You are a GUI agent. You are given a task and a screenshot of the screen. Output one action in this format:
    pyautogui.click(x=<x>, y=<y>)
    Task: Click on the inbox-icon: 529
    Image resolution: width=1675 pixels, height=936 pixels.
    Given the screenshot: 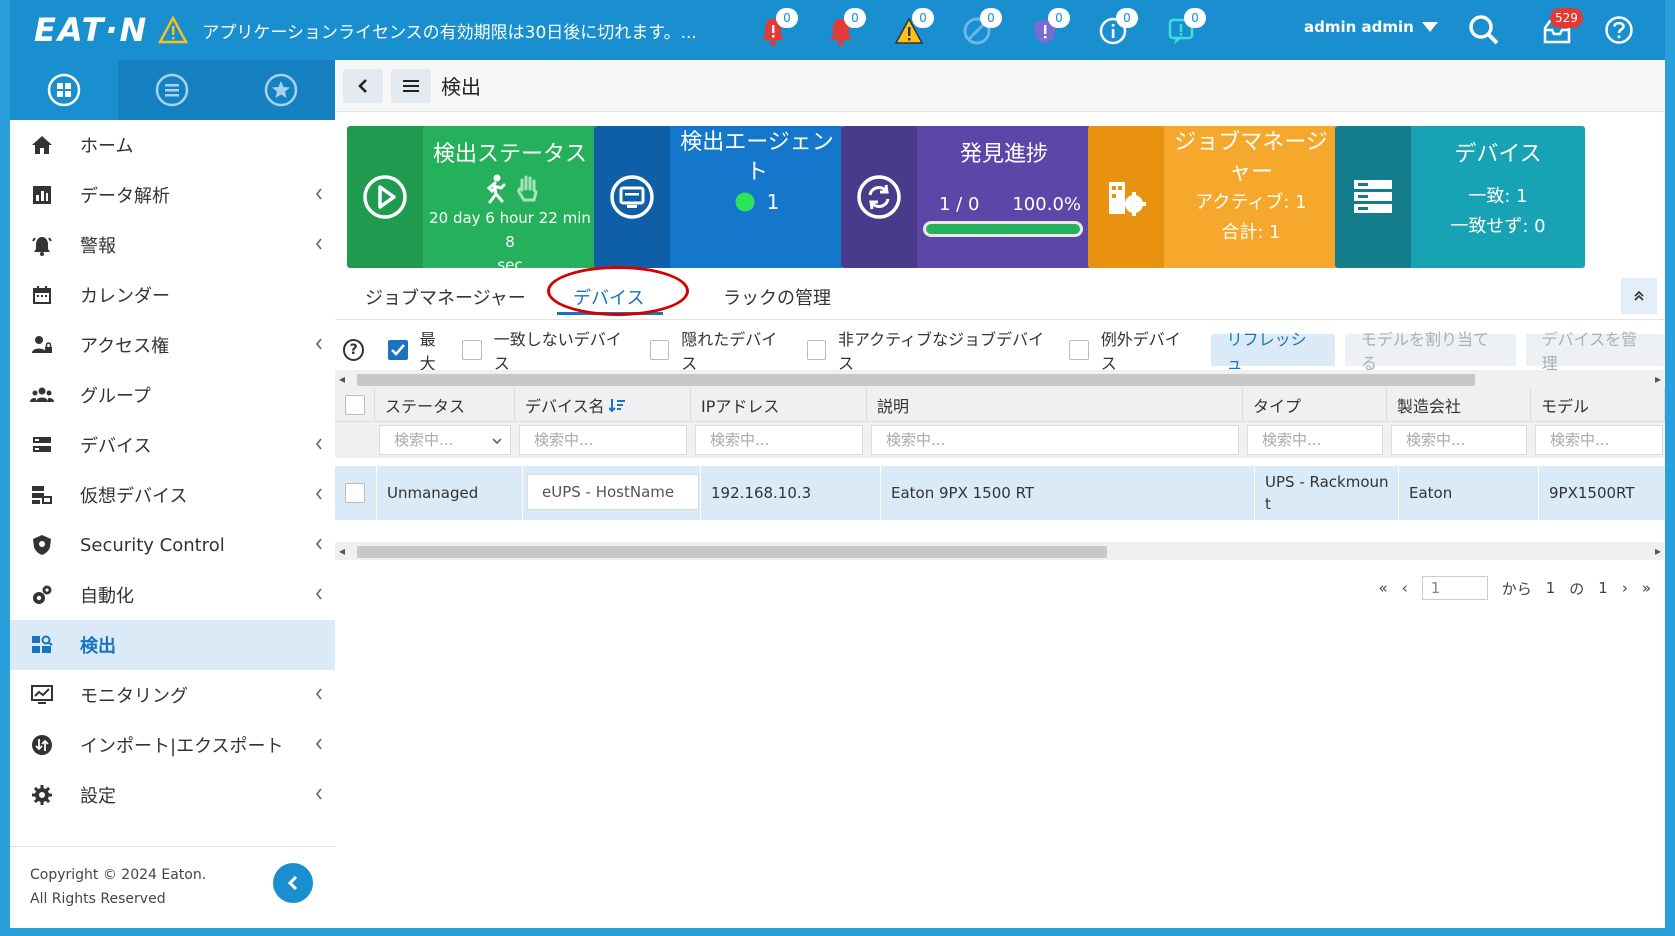 What is the action you would take?
    pyautogui.click(x=1559, y=30)
    